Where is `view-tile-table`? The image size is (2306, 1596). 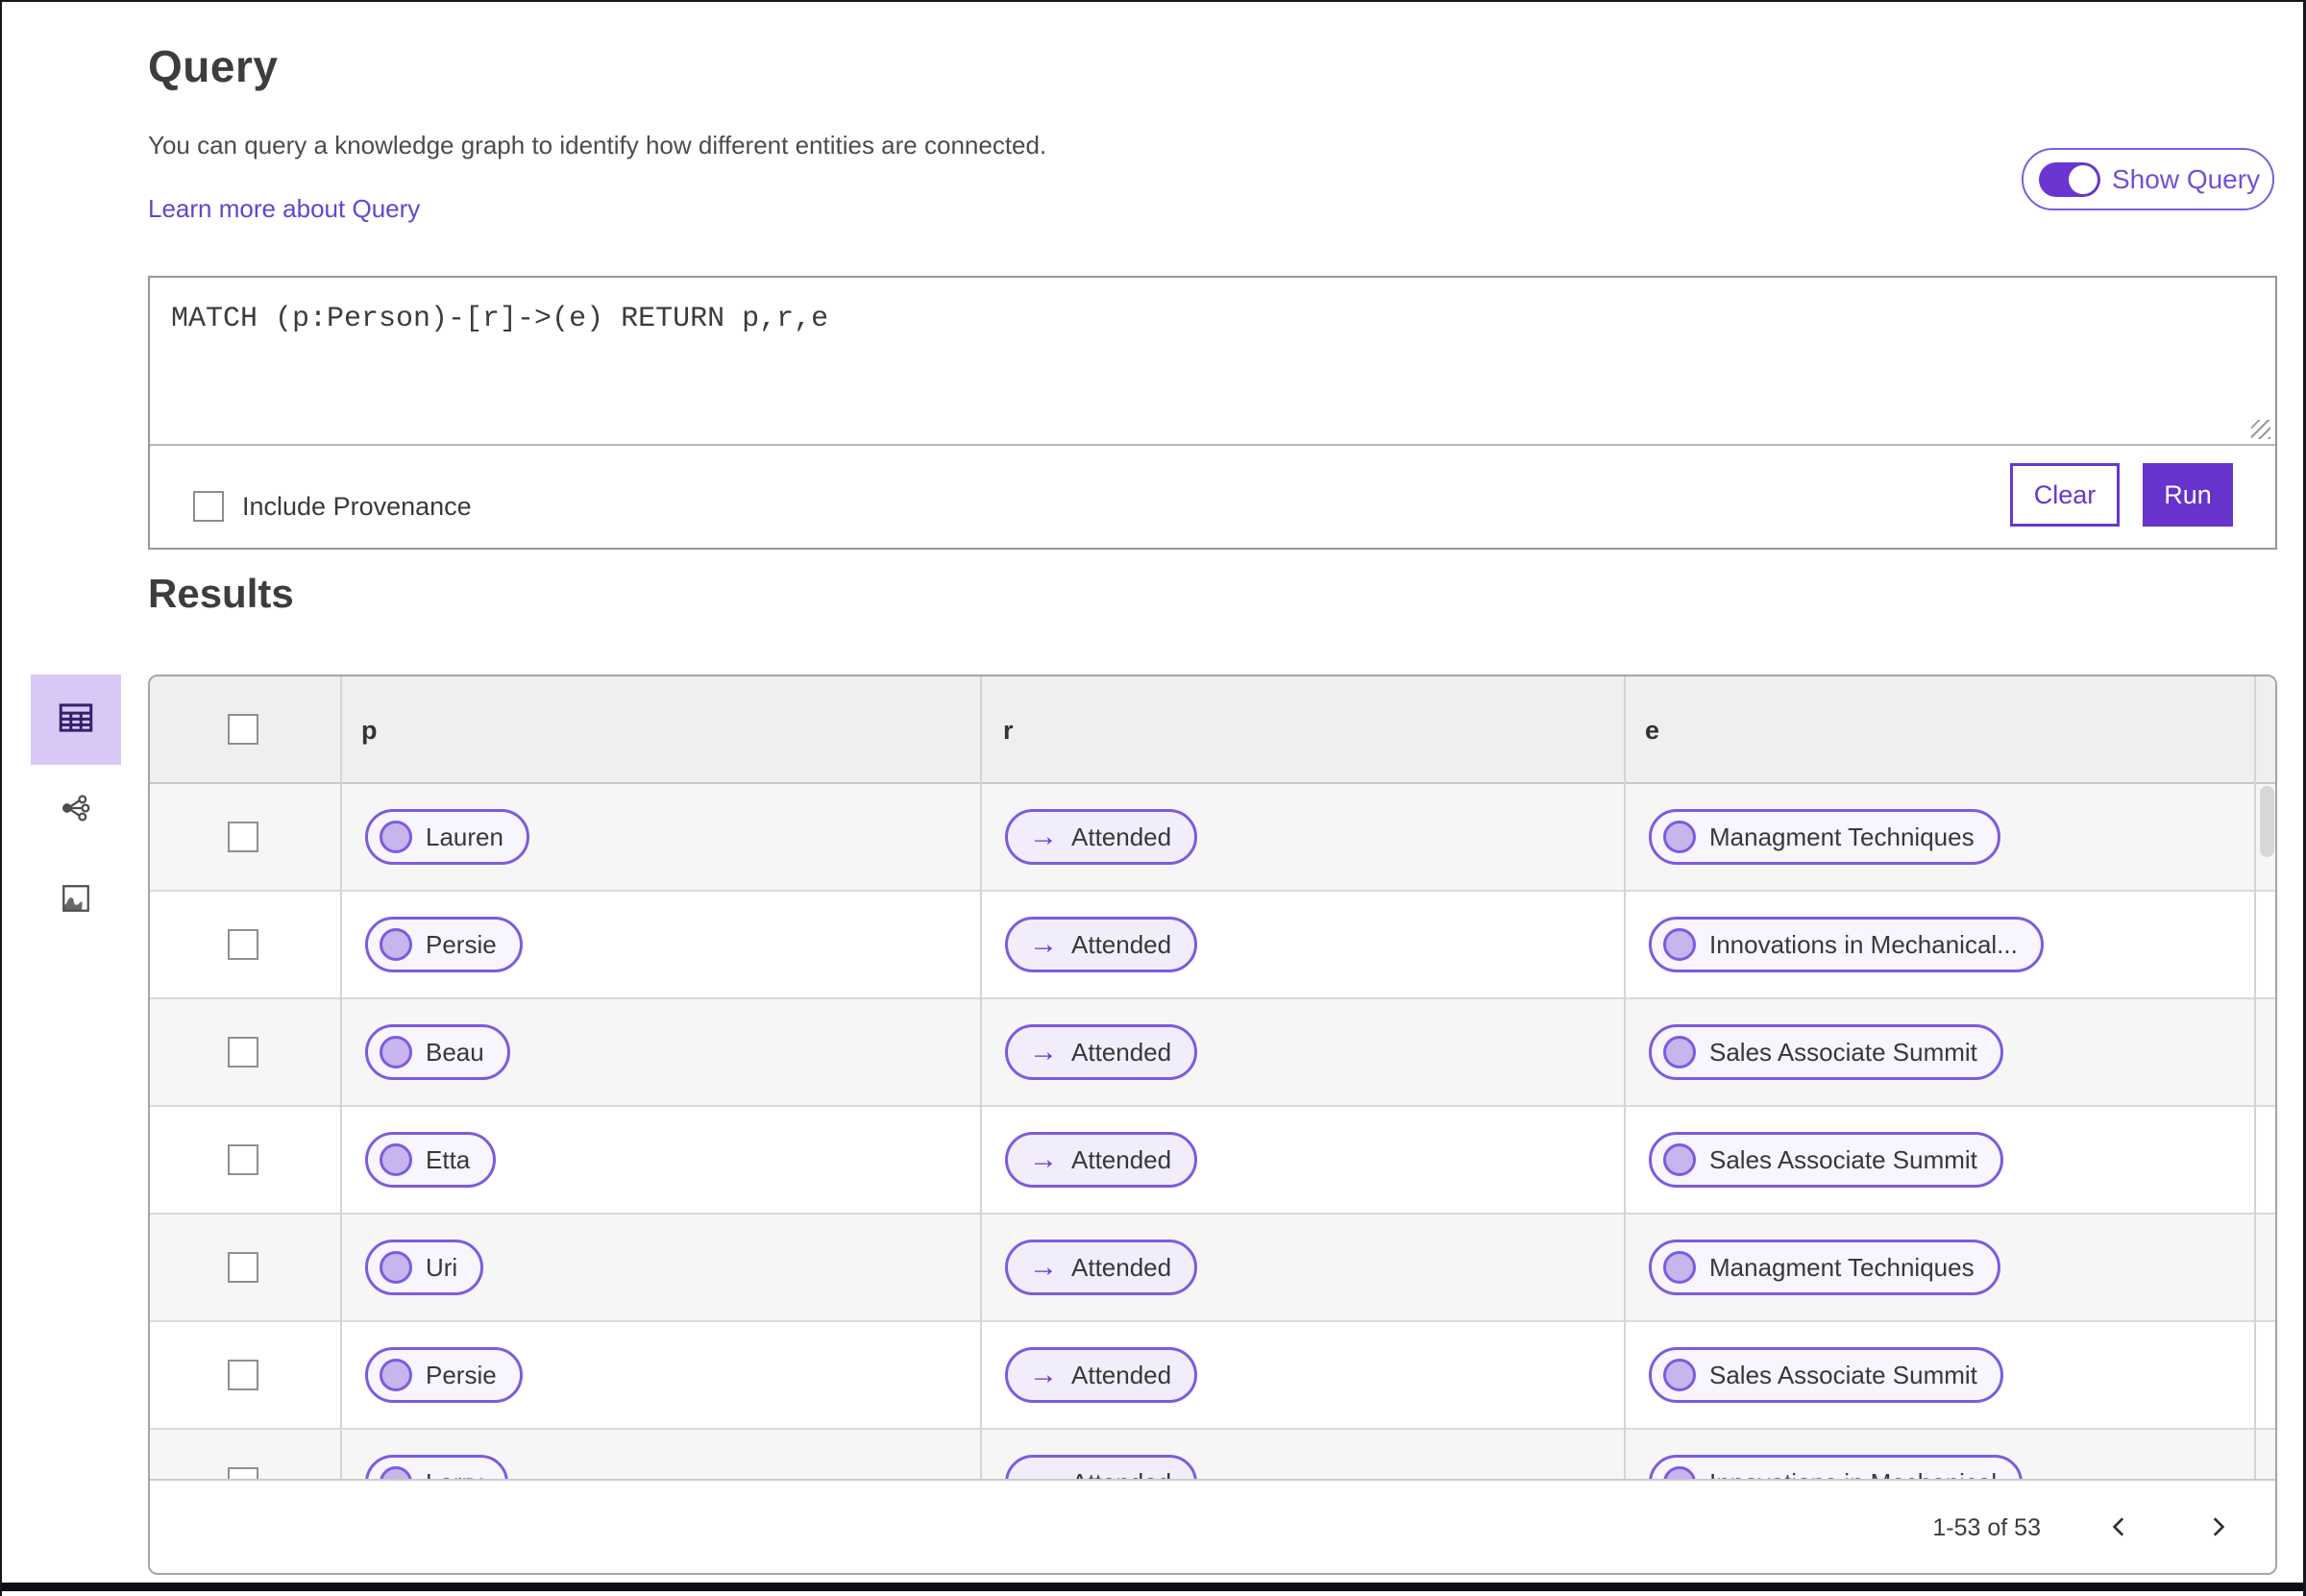 view-tile-table is located at coordinates (76, 720).